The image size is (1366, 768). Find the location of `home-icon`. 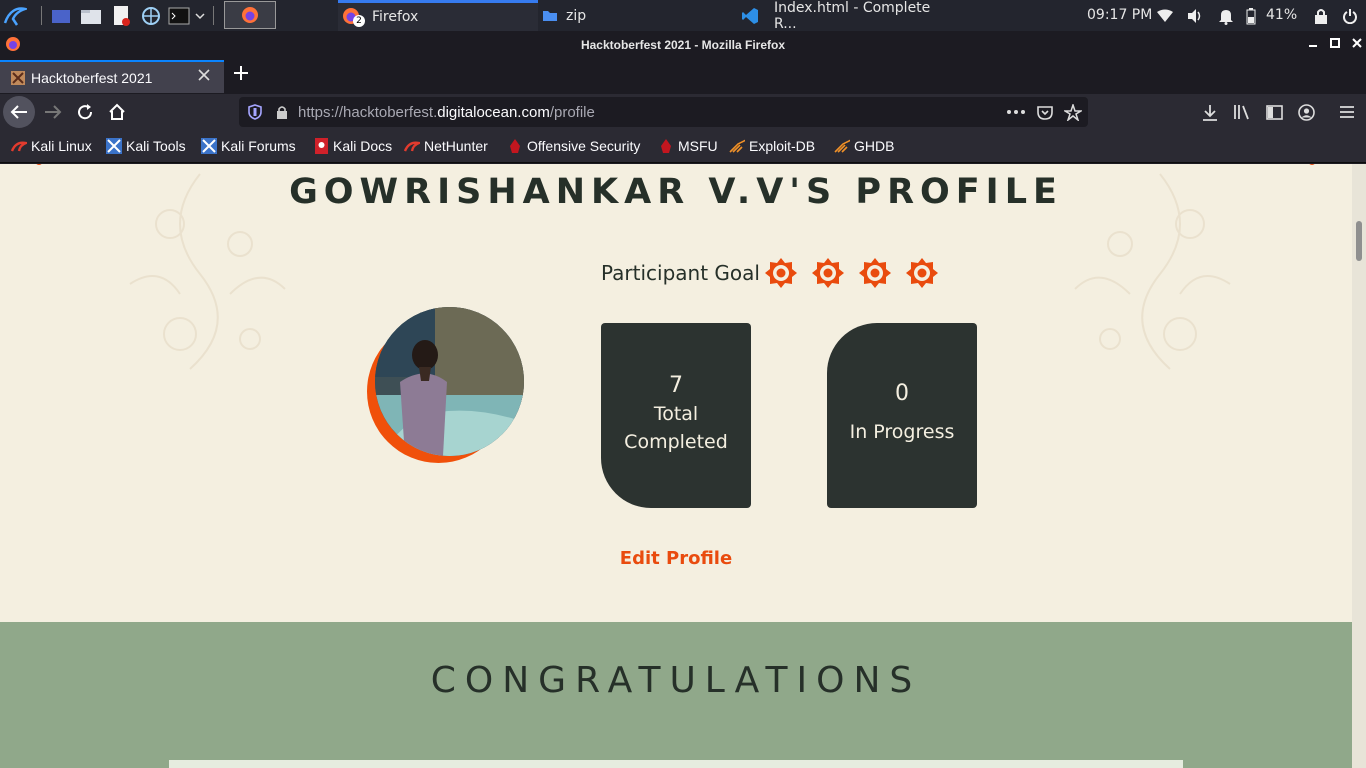

home-icon is located at coordinates (117, 111).